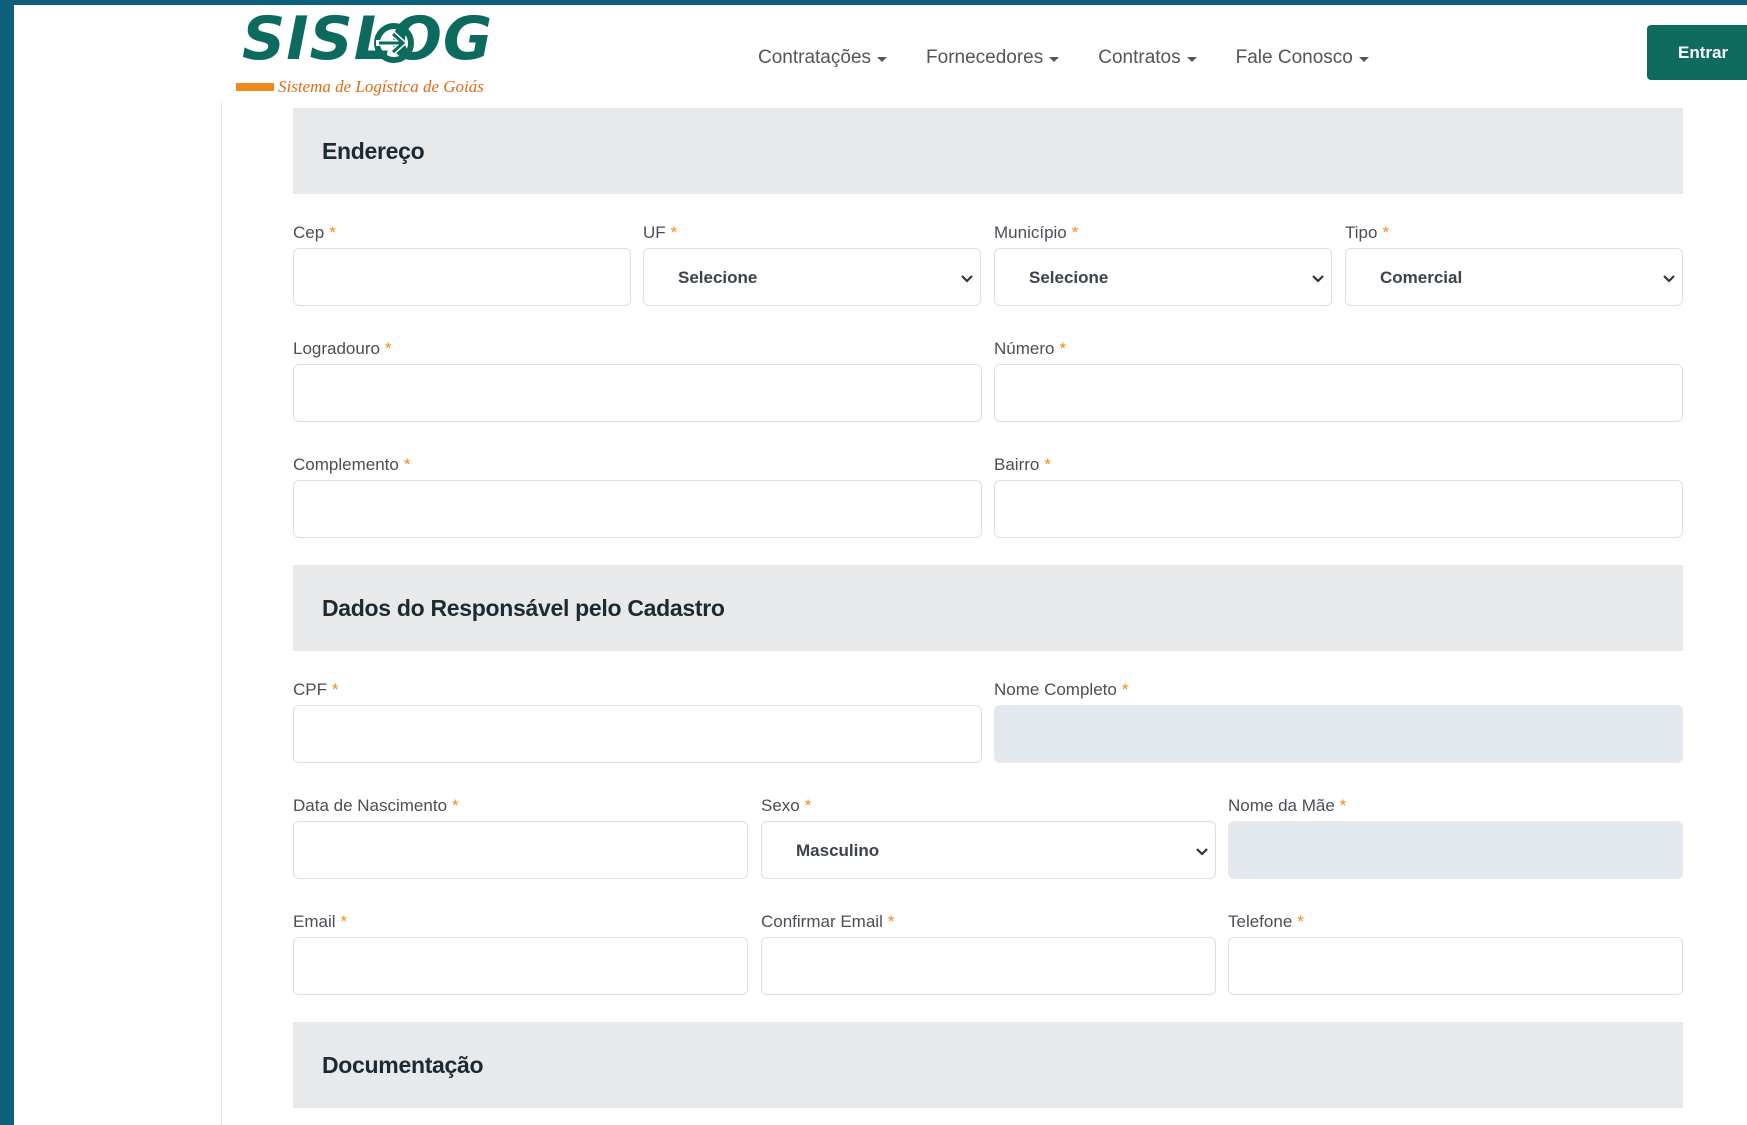  Describe the element at coordinates (988, 850) in the screenshot. I see `sexo-select: Masculino` at that location.